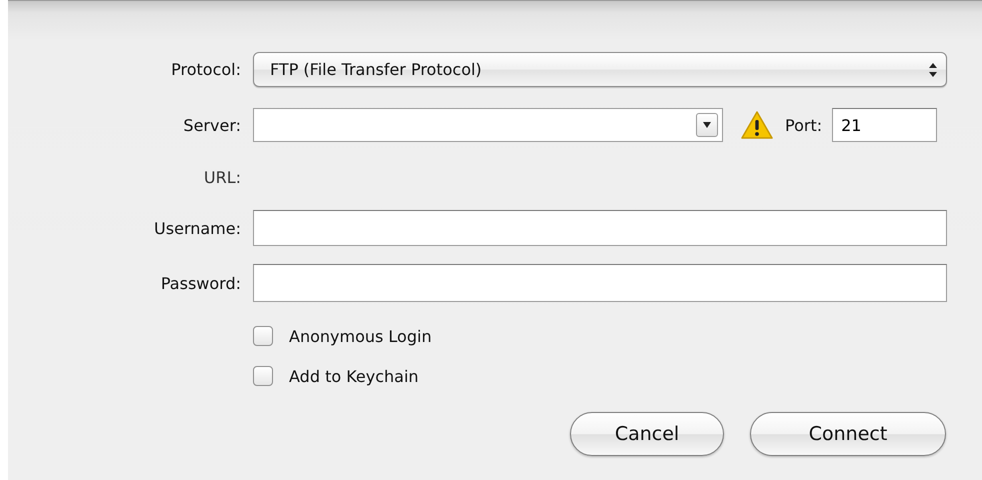 The image size is (982, 480). I want to click on protocol-popup: FTP (File Transfer Protocol), so click(600, 69).